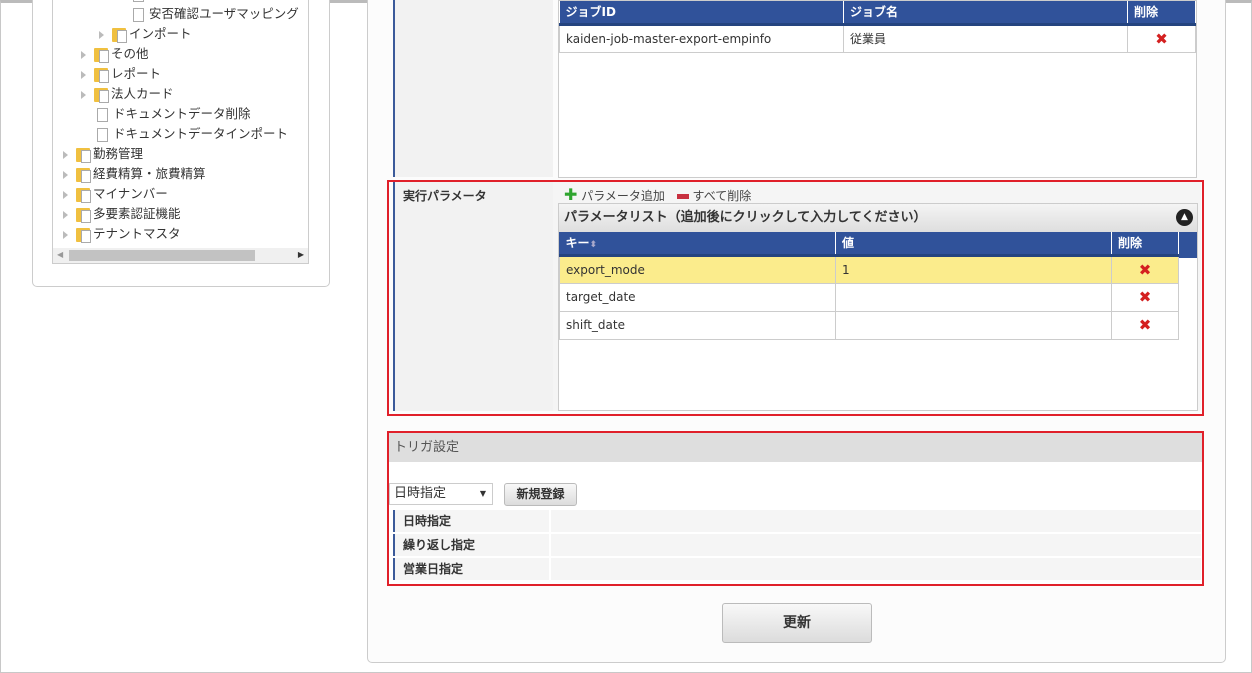  What do you see at coordinates (482, 493) in the screenshot?
I see `dropdown-arrow-icon: ▼` at bounding box center [482, 493].